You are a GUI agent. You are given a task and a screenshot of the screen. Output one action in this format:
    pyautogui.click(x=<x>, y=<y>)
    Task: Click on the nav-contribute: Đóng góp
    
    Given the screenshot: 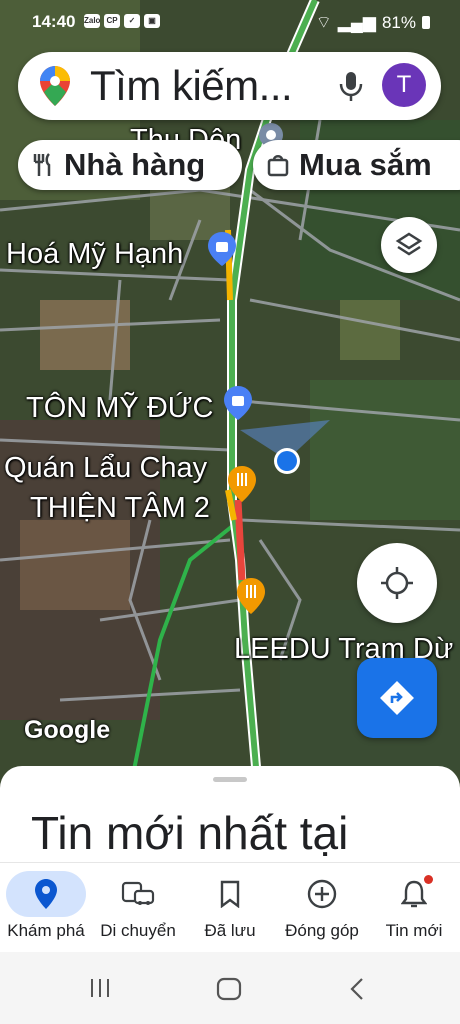 What is the action you would take?
    pyautogui.click(x=322, y=908)
    